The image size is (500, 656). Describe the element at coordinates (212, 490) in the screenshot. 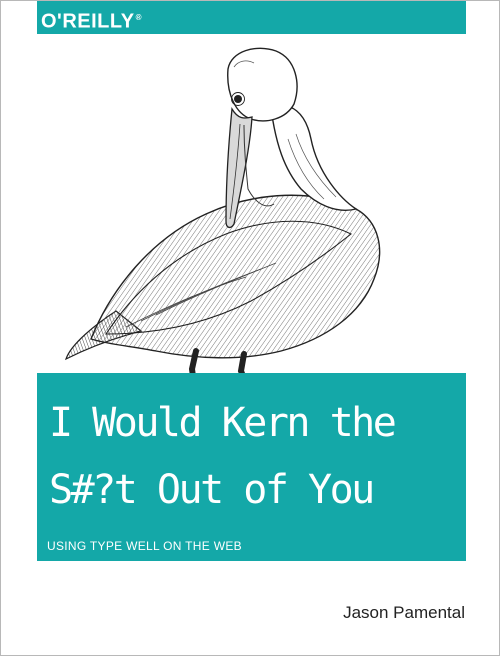

I see `book-title-line-2: S#?t Out of You` at that location.